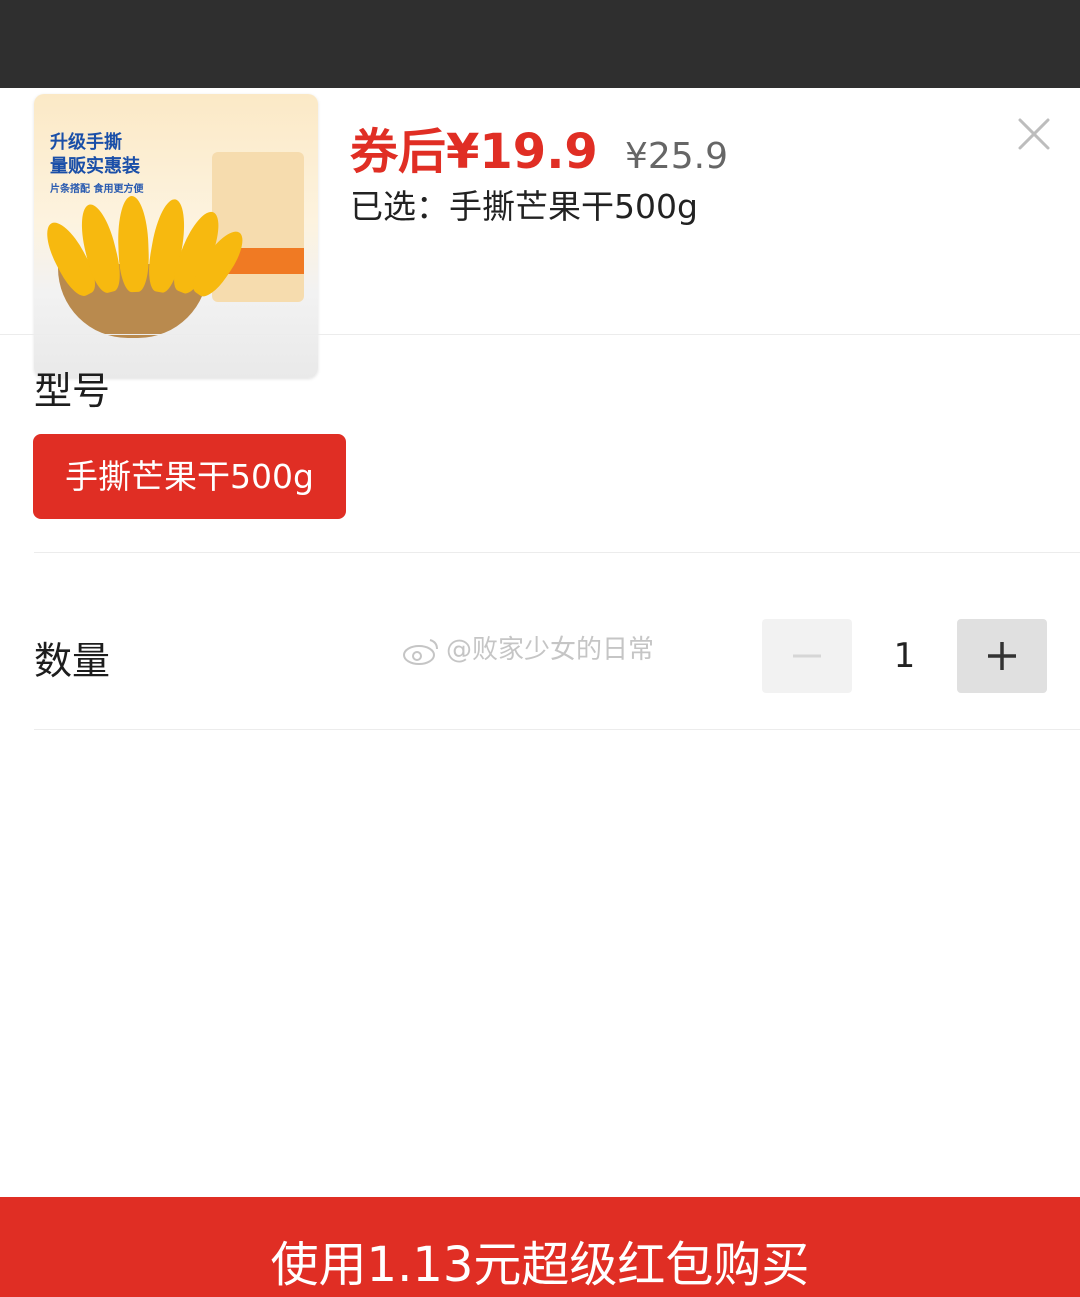 The height and width of the screenshot is (1297, 1080). I want to click on thumbnail-headline-2: 量贩实惠装, so click(95, 166).